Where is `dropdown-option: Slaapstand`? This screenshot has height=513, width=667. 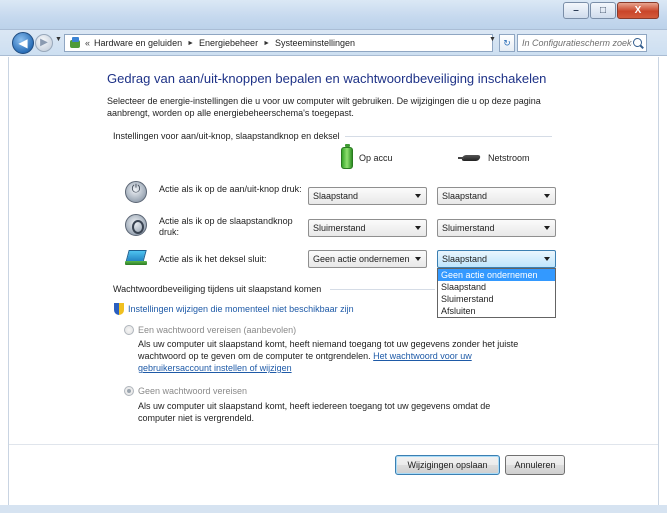 dropdown-option: Slaapstand is located at coordinates (496, 287).